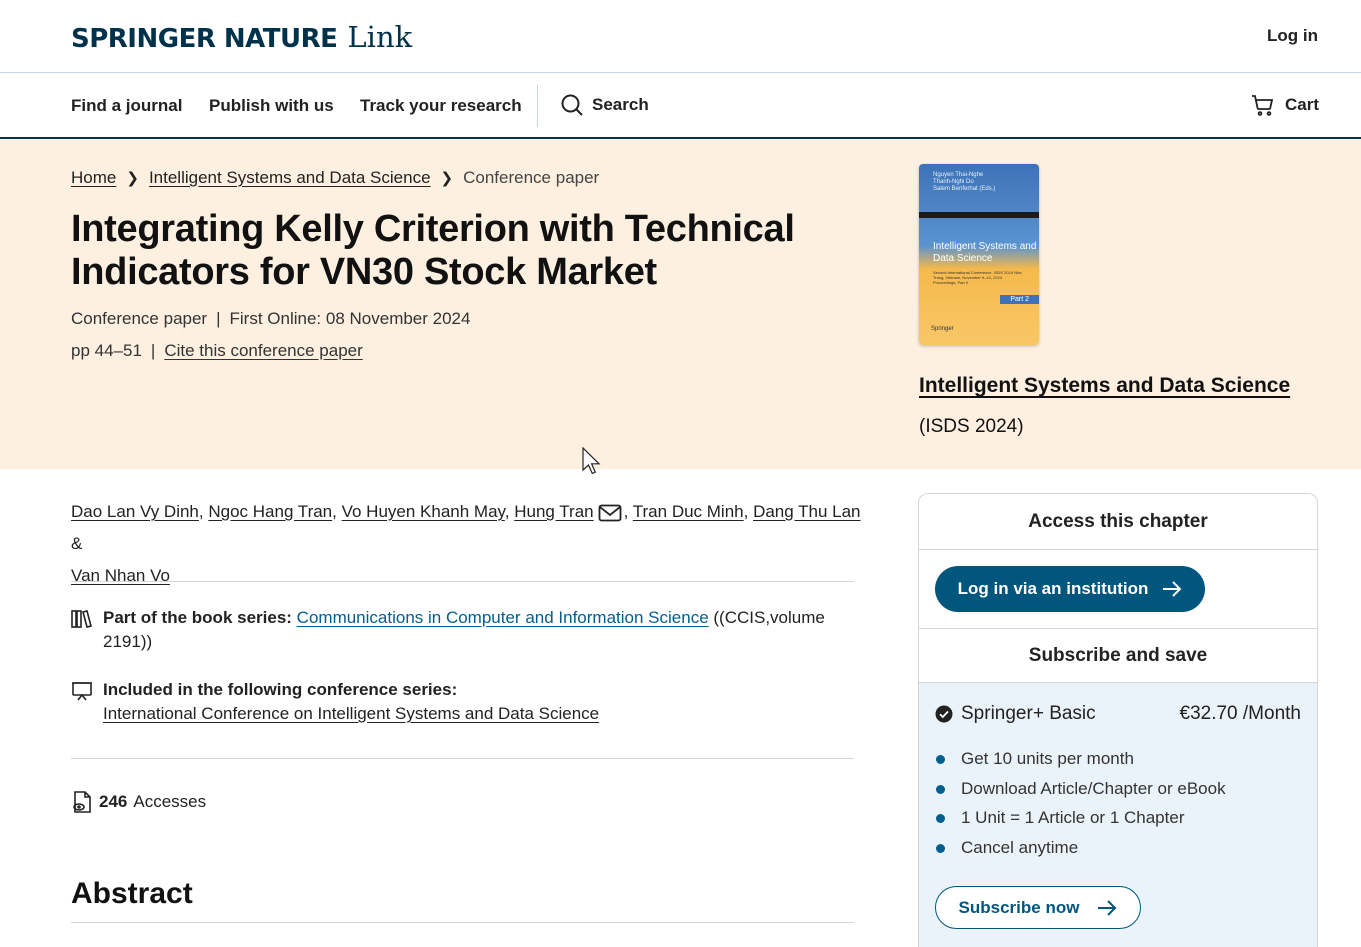  I want to click on cite-link: Cite this conference paper, so click(263, 351).